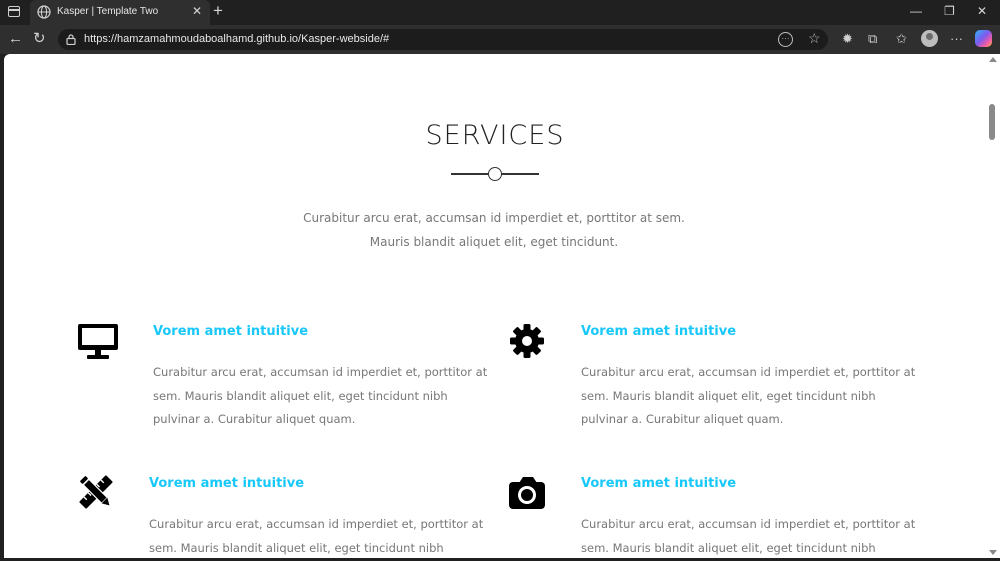 Image resolution: width=1000 pixels, height=561 pixels. What do you see at coordinates (527, 493) in the screenshot?
I see `camera-icon` at bounding box center [527, 493].